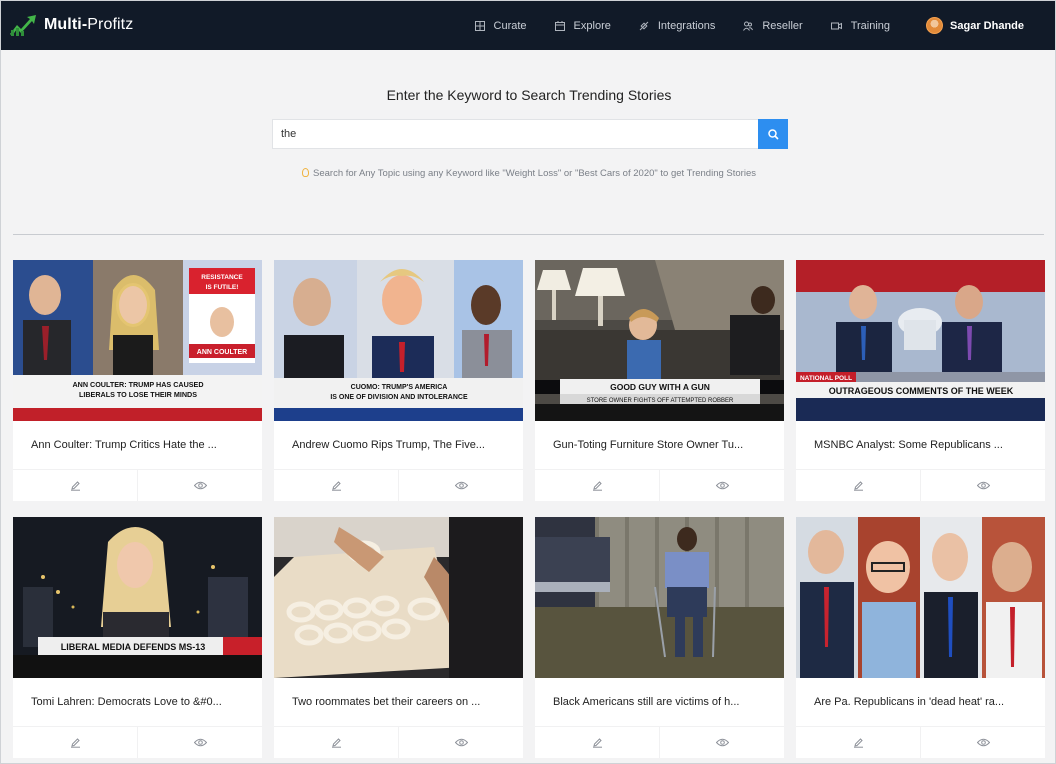 This screenshot has height=764, width=1056. I want to click on logo-text: Multi-Profitz, so click(89, 24).